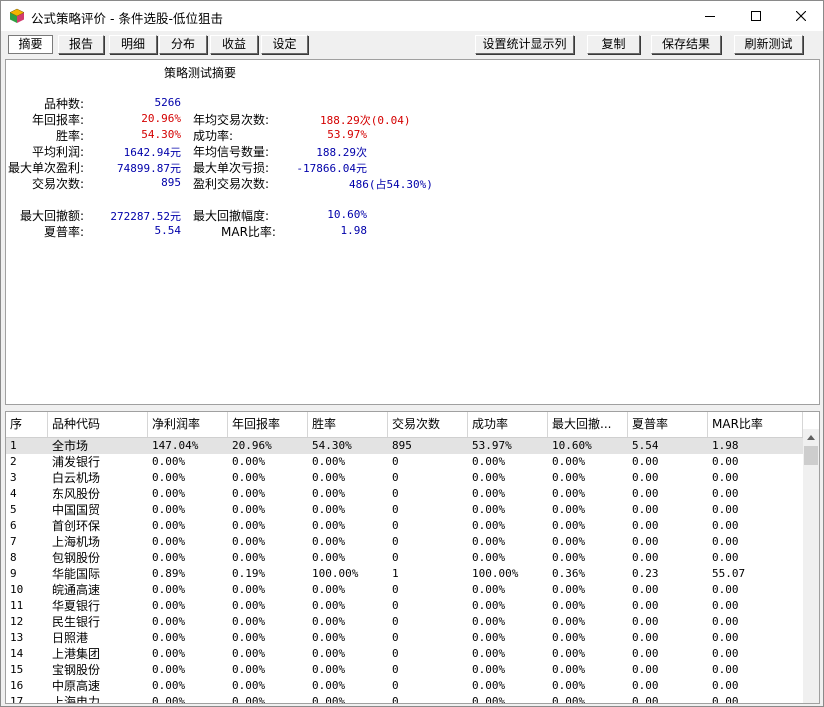 This screenshot has width=824, height=707. Describe the element at coordinates (213, 136) in the screenshot. I see `label-success-rate: 成功率:` at that location.